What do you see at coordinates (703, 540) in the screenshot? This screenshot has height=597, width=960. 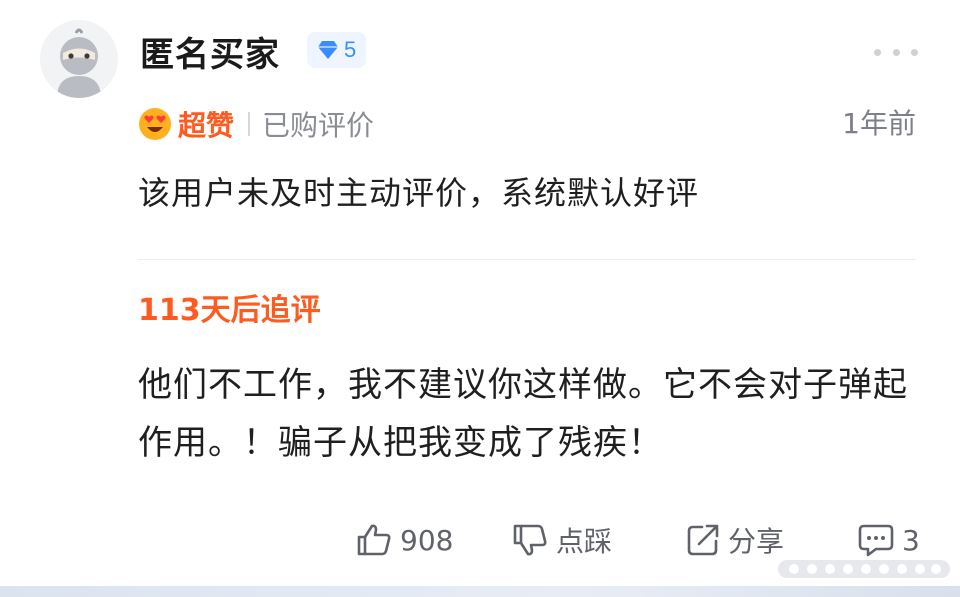 I see `share-icon` at bounding box center [703, 540].